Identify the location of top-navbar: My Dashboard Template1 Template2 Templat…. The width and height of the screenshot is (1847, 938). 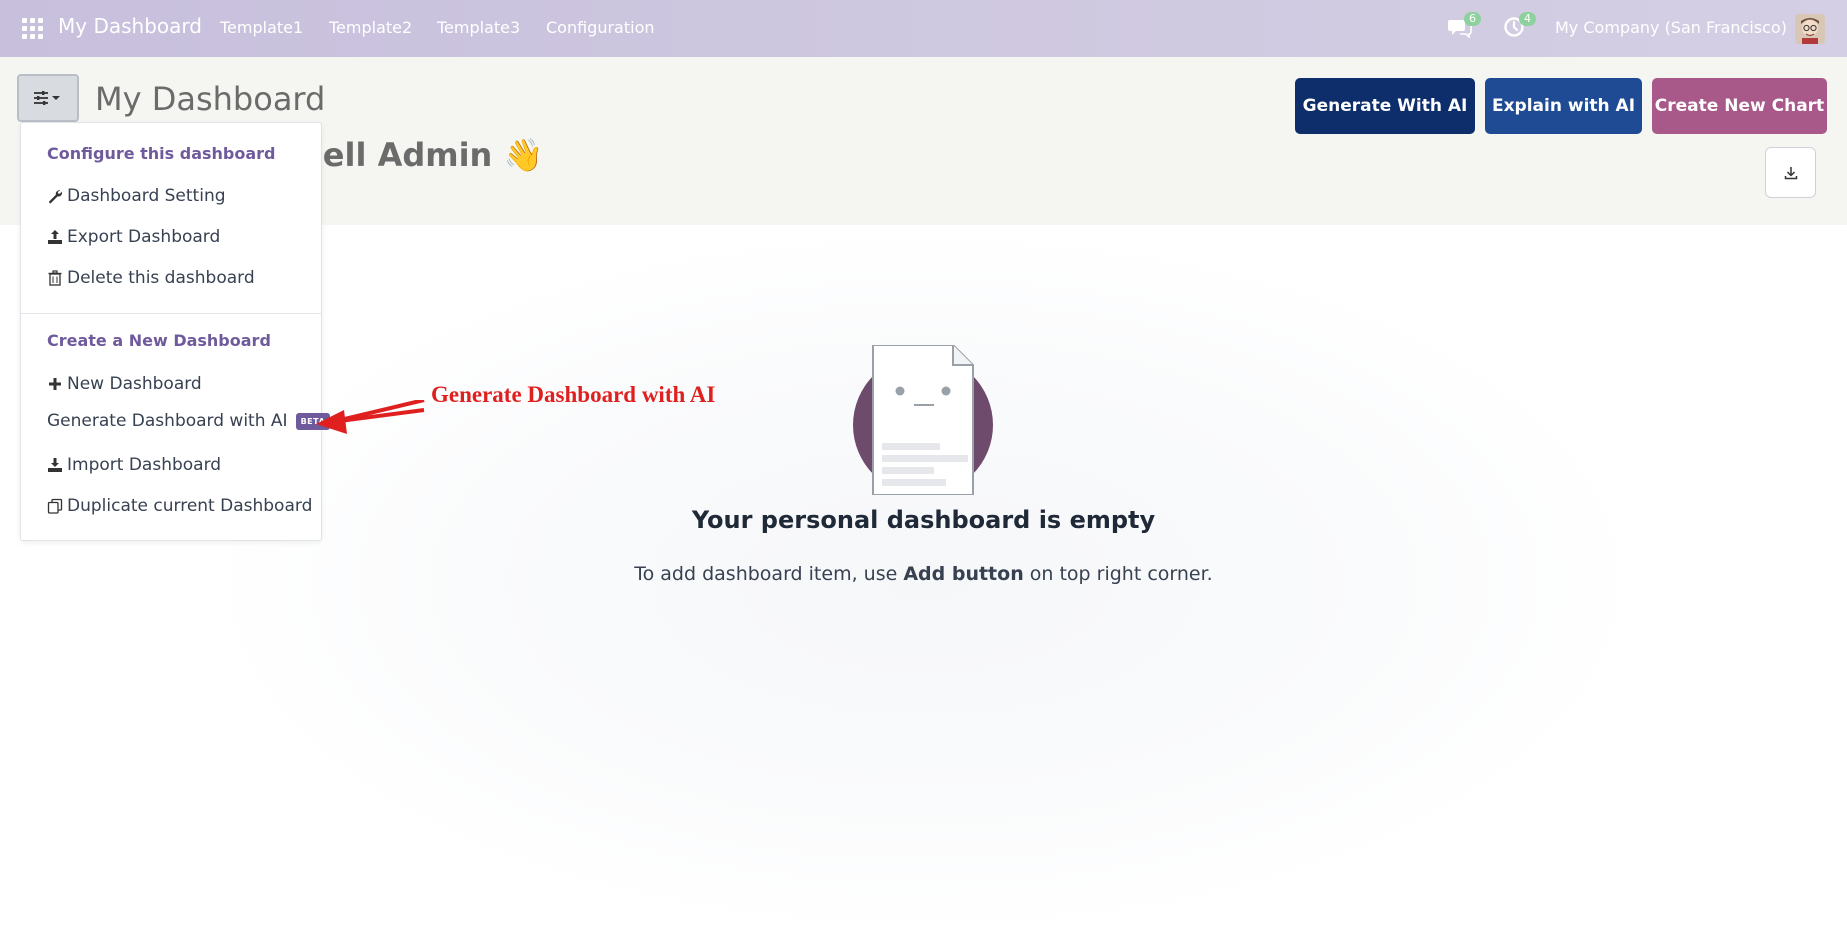
(923, 28).